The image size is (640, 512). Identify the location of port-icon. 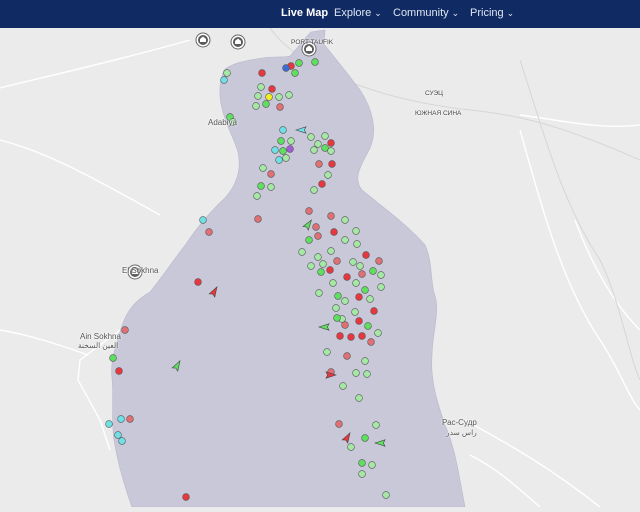
(203, 40).